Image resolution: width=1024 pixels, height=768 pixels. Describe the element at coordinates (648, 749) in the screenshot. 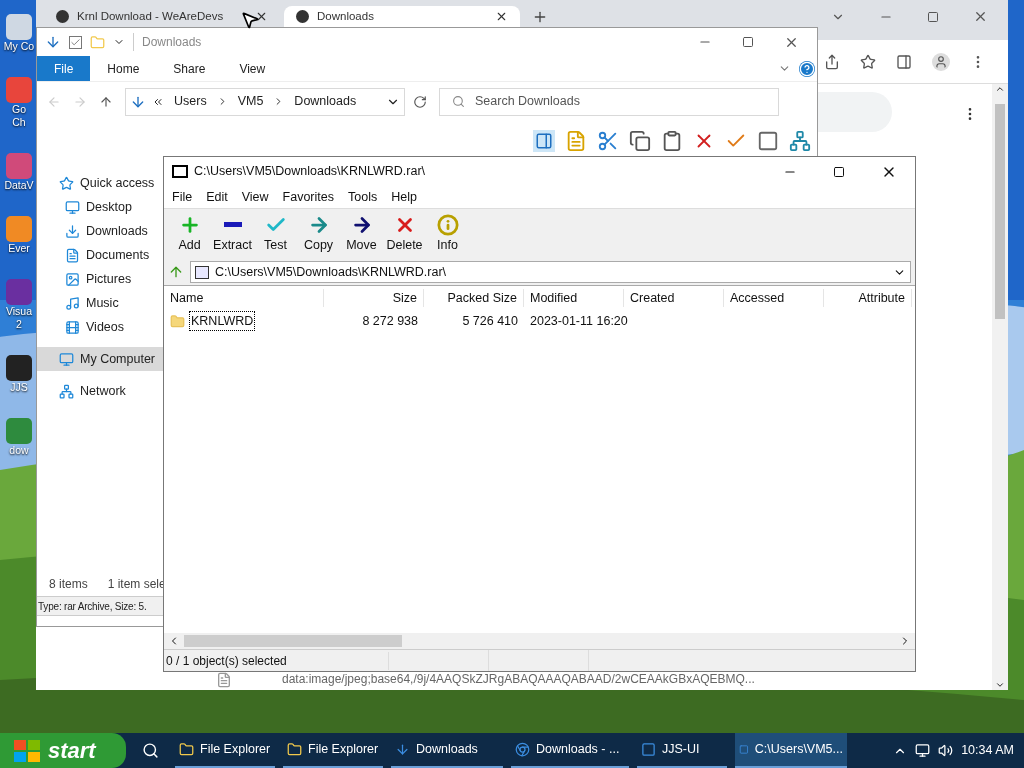

I see `app-icon` at that location.